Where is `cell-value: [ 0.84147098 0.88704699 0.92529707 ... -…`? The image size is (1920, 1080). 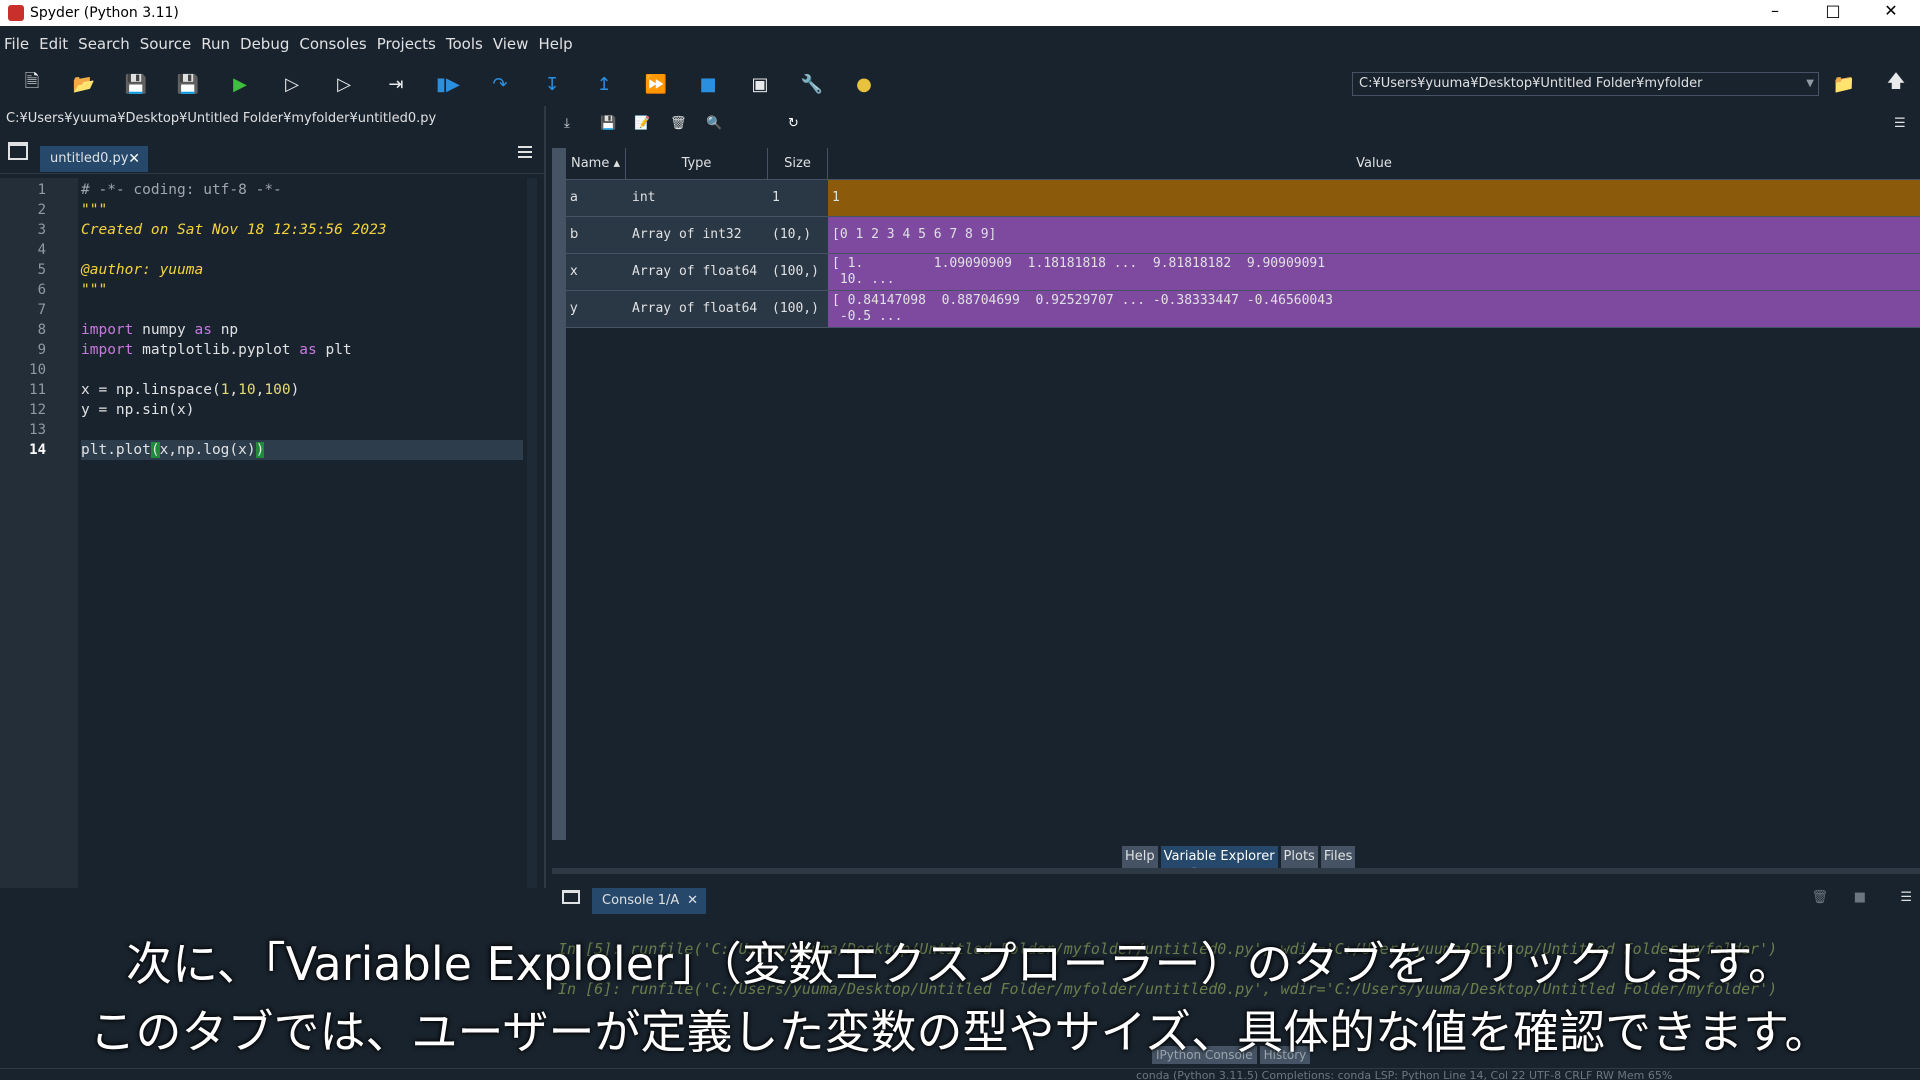 cell-value: [ 0.84147098 0.88704699 0.92529707 ... -… is located at coordinates (1374, 309).